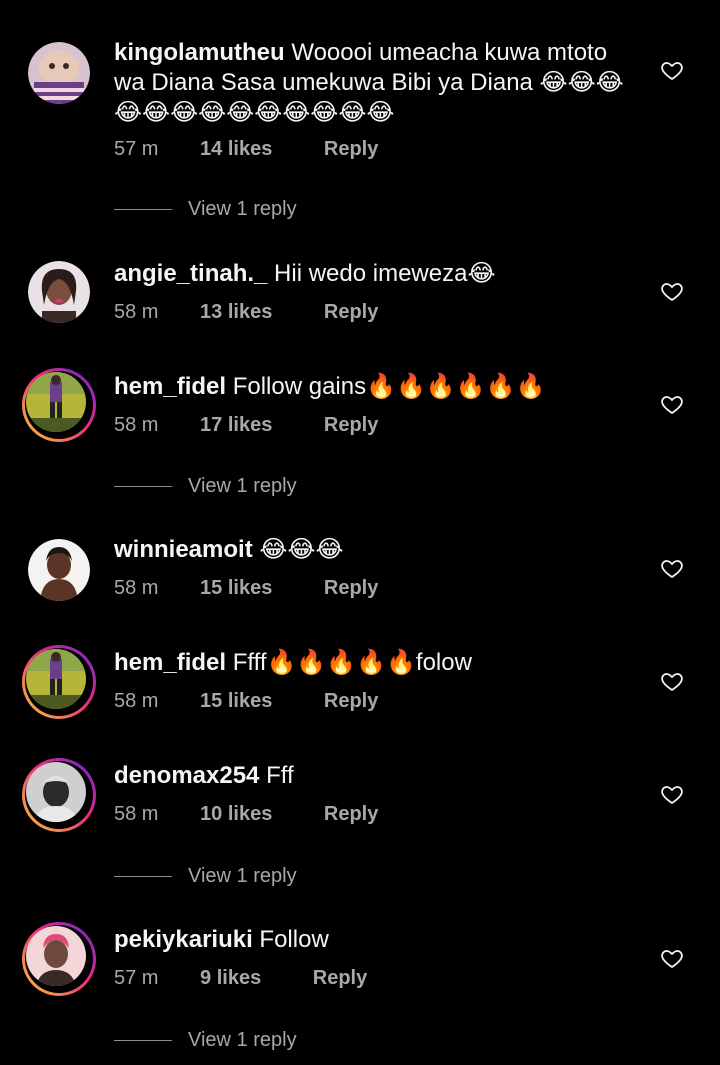 This screenshot has height=1065, width=720. I want to click on comment-username: winnieamoit, so click(183, 549).